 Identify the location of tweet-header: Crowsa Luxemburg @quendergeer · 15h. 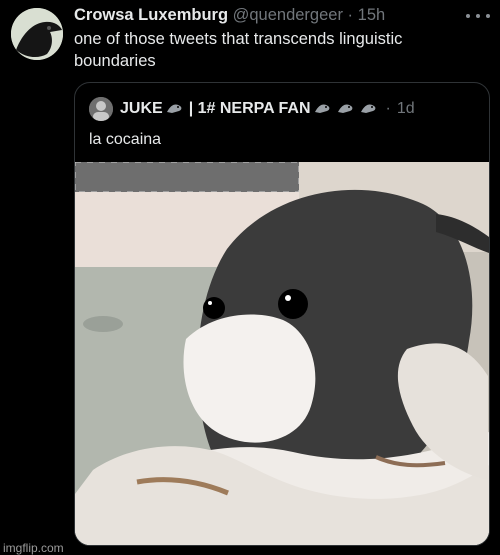
(269, 15).